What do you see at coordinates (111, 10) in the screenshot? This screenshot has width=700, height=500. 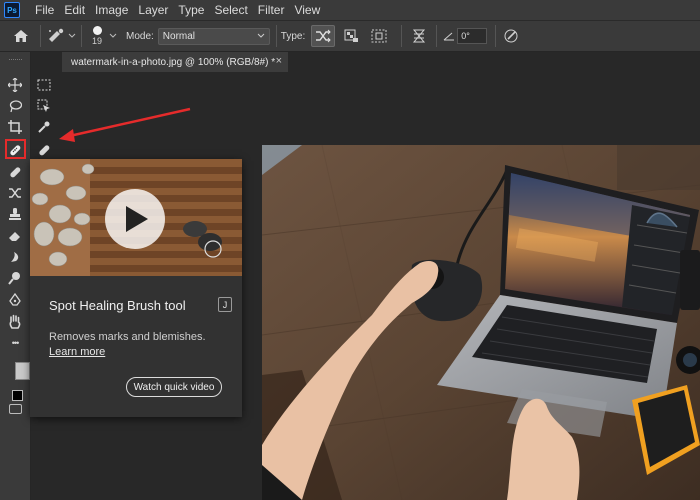 I see `menu-image: Image` at bounding box center [111, 10].